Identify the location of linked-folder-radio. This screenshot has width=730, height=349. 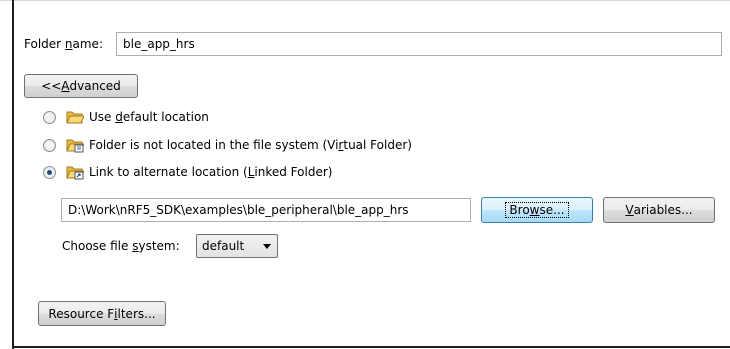
(49, 172).